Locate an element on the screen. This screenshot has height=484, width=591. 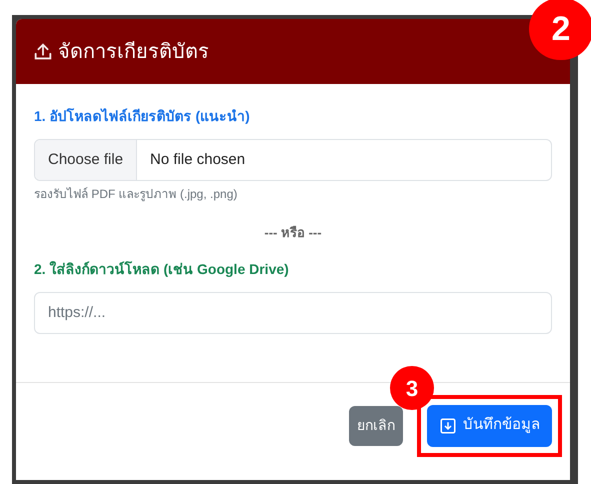
link-label: 2. ใส่ลิงก์ดาวน์โหลด (เช่น Google Drive) is located at coordinates (162, 269).